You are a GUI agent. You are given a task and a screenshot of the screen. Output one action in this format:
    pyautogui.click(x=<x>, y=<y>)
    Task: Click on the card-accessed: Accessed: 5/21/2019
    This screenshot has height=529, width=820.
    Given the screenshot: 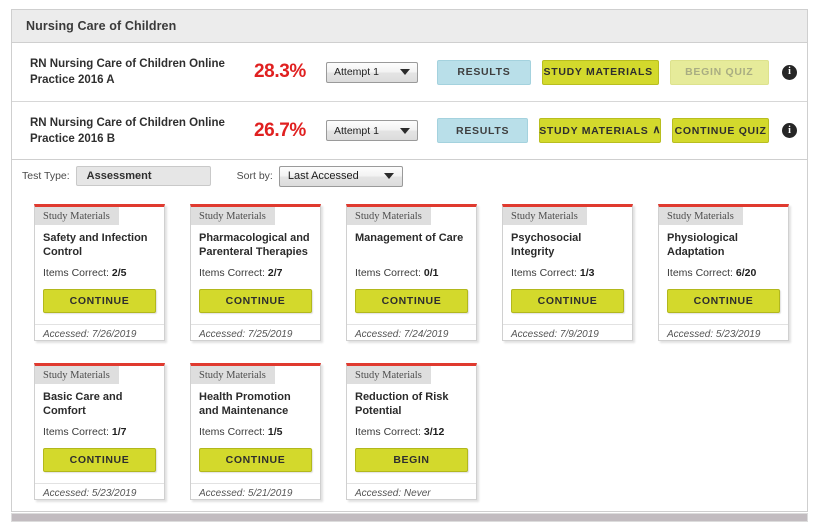 What is the action you would take?
    pyautogui.click(x=255, y=491)
    